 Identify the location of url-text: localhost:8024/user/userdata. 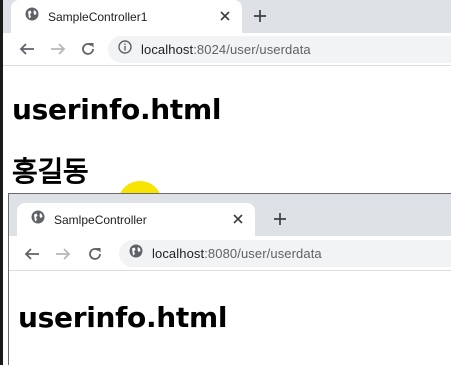
(226, 49).